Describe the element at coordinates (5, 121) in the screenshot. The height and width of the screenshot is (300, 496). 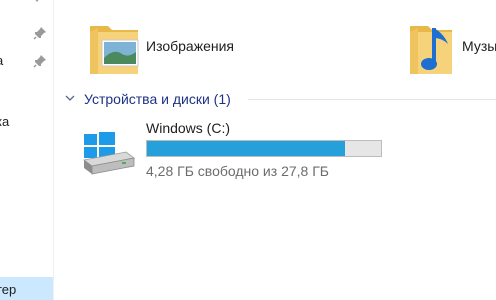
I see `nav-item-label: ка` at that location.